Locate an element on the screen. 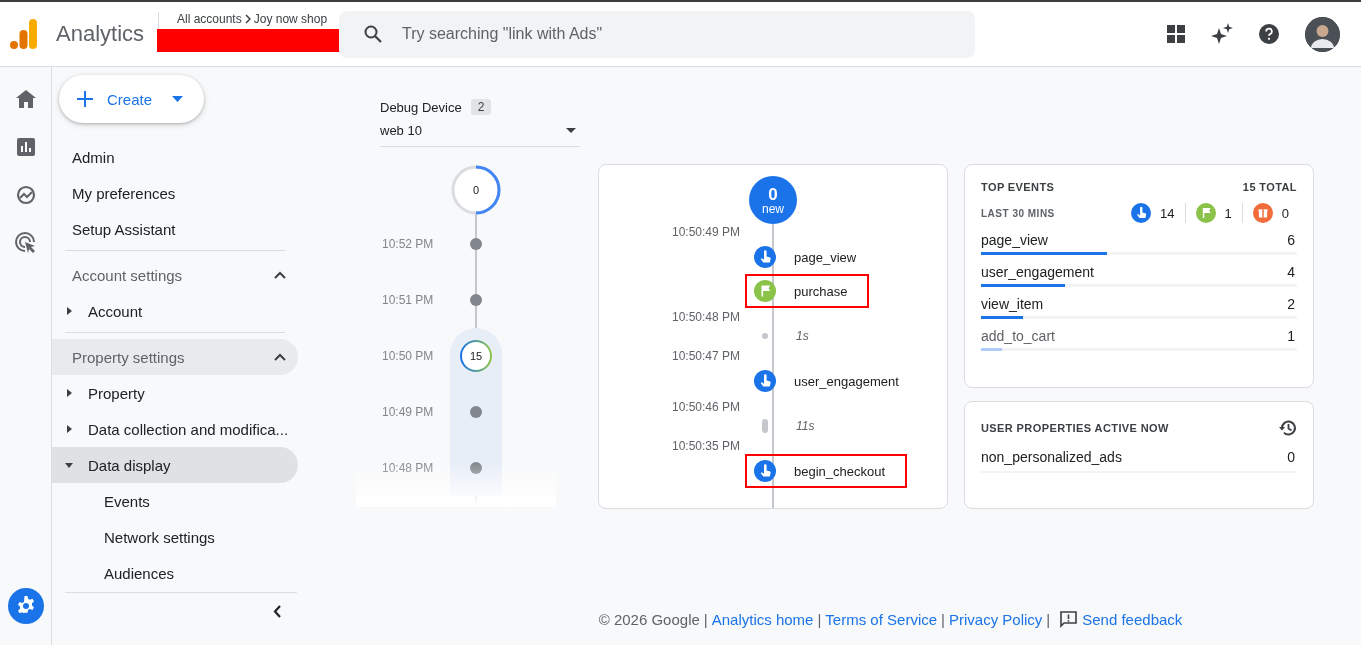 Image resolution: width=1361 pixels, height=645 pixels. minute-label: 10:48 PM is located at coordinates (408, 468).